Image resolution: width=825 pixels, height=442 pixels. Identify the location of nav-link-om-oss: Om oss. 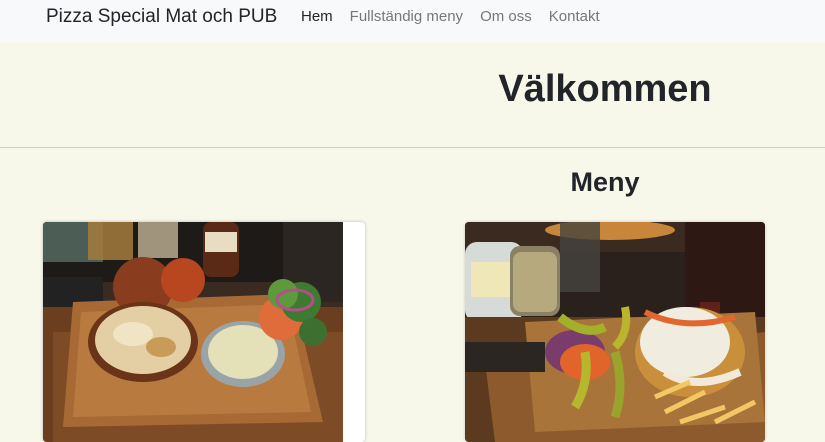
(506, 16).